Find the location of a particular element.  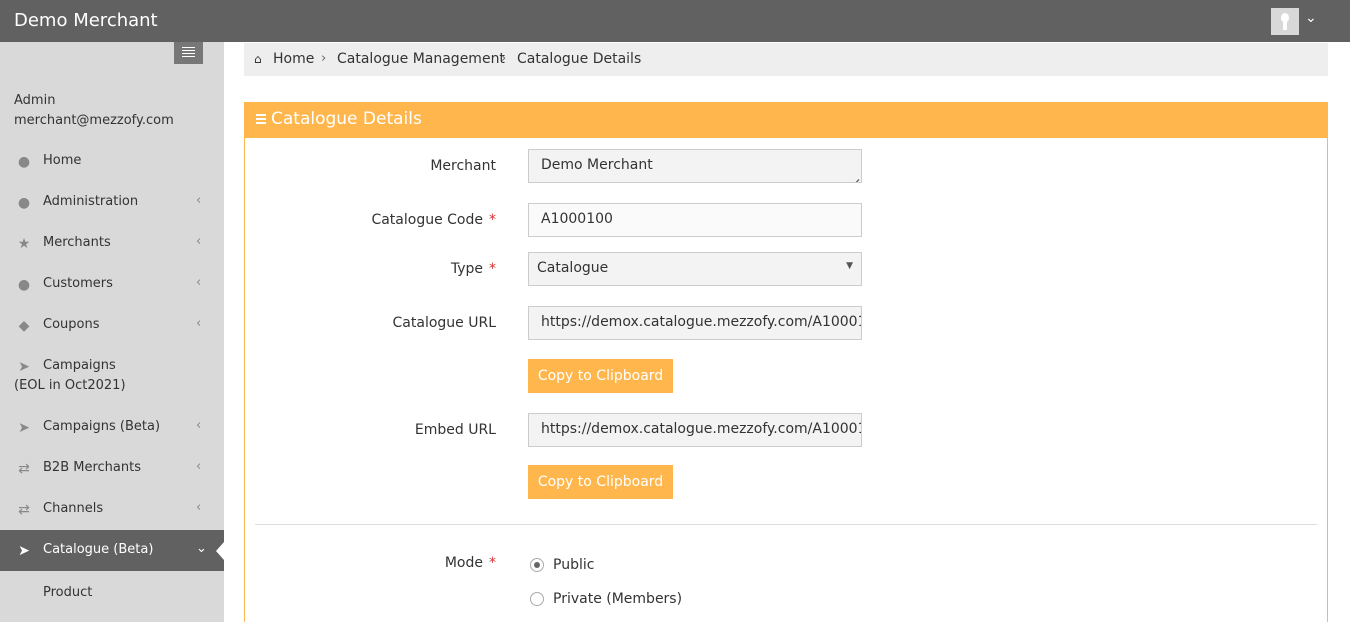

catalogue-url-label: Catalogue URL is located at coordinates (444, 323).